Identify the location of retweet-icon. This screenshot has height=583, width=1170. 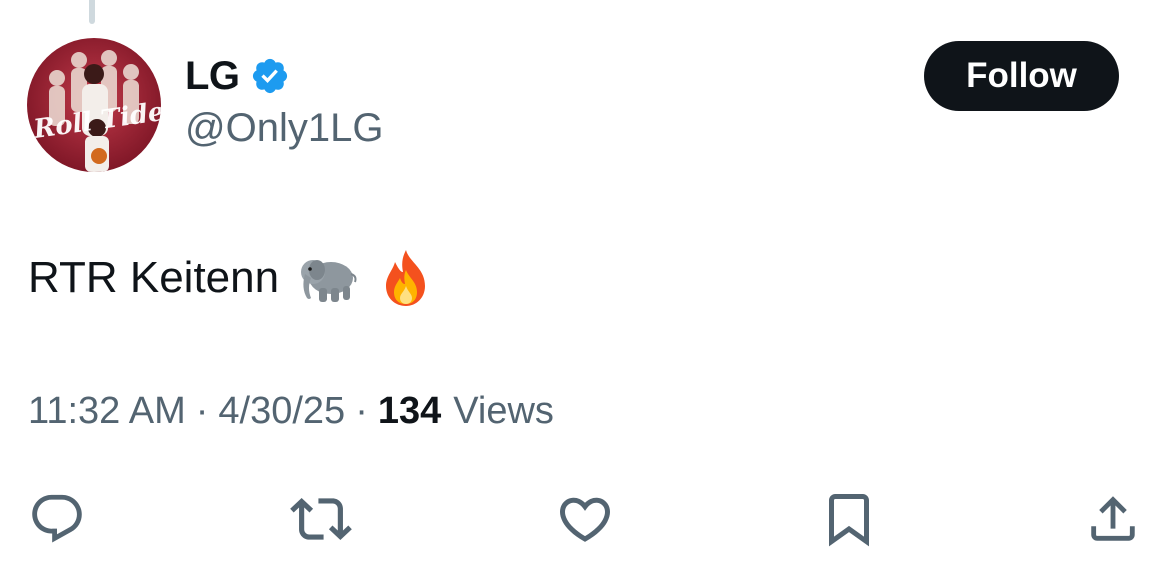
(321, 519).